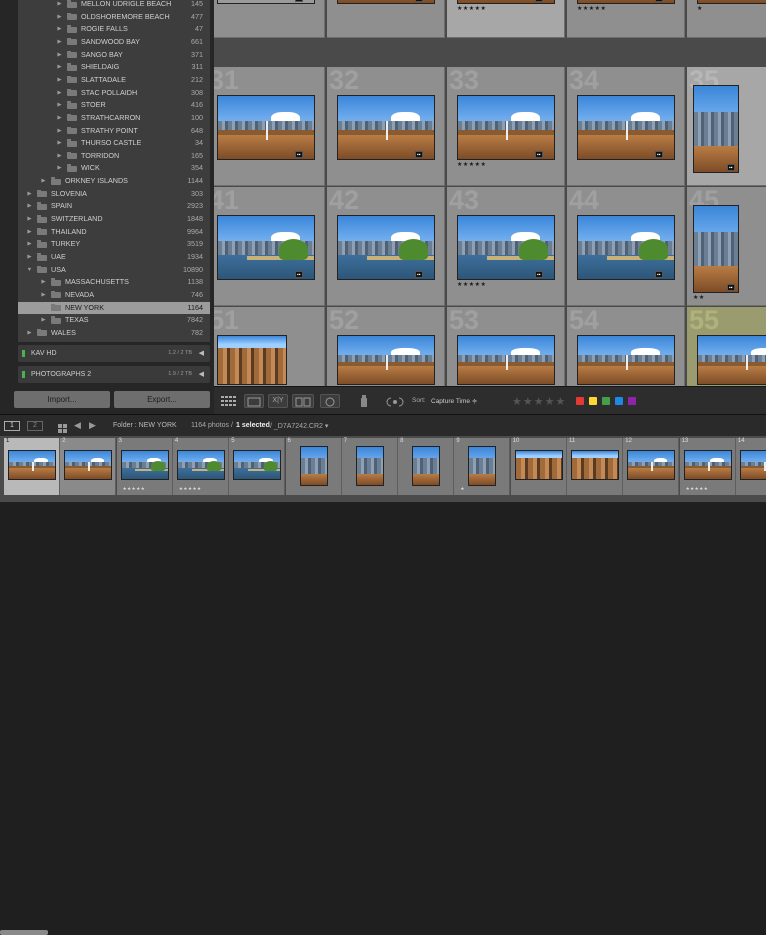 The width and height of the screenshot is (766, 935). I want to click on folder-item: ▶ MELLON UDRIGLE BEACH 145, so click(114, 5).